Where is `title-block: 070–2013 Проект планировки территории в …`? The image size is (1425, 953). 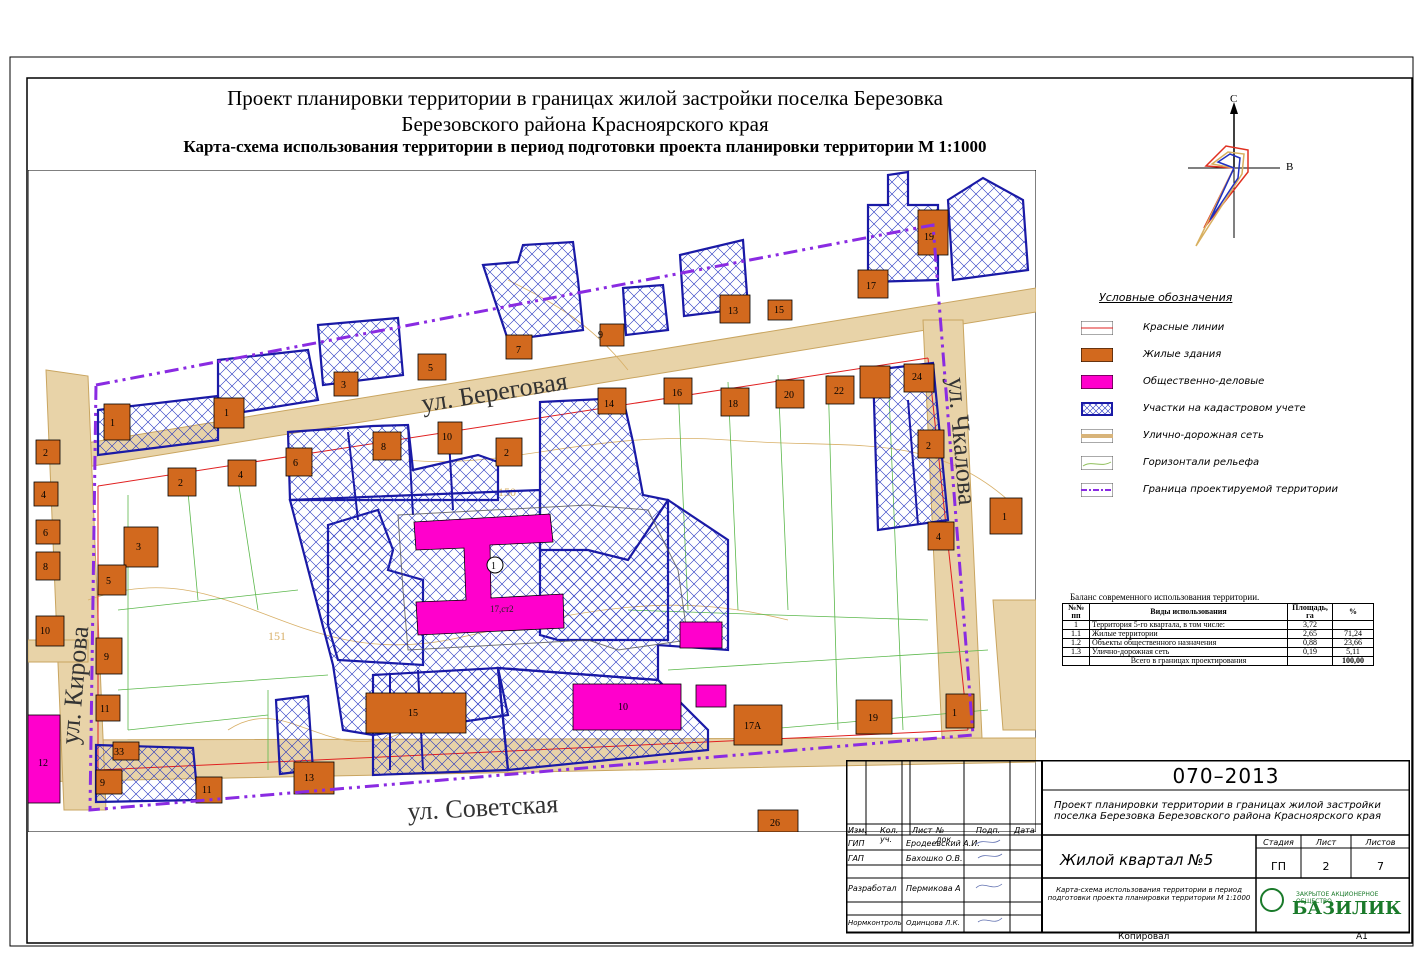
title-block: 070–2013 Проект планировки территории в … is located at coordinates (1128, 851).